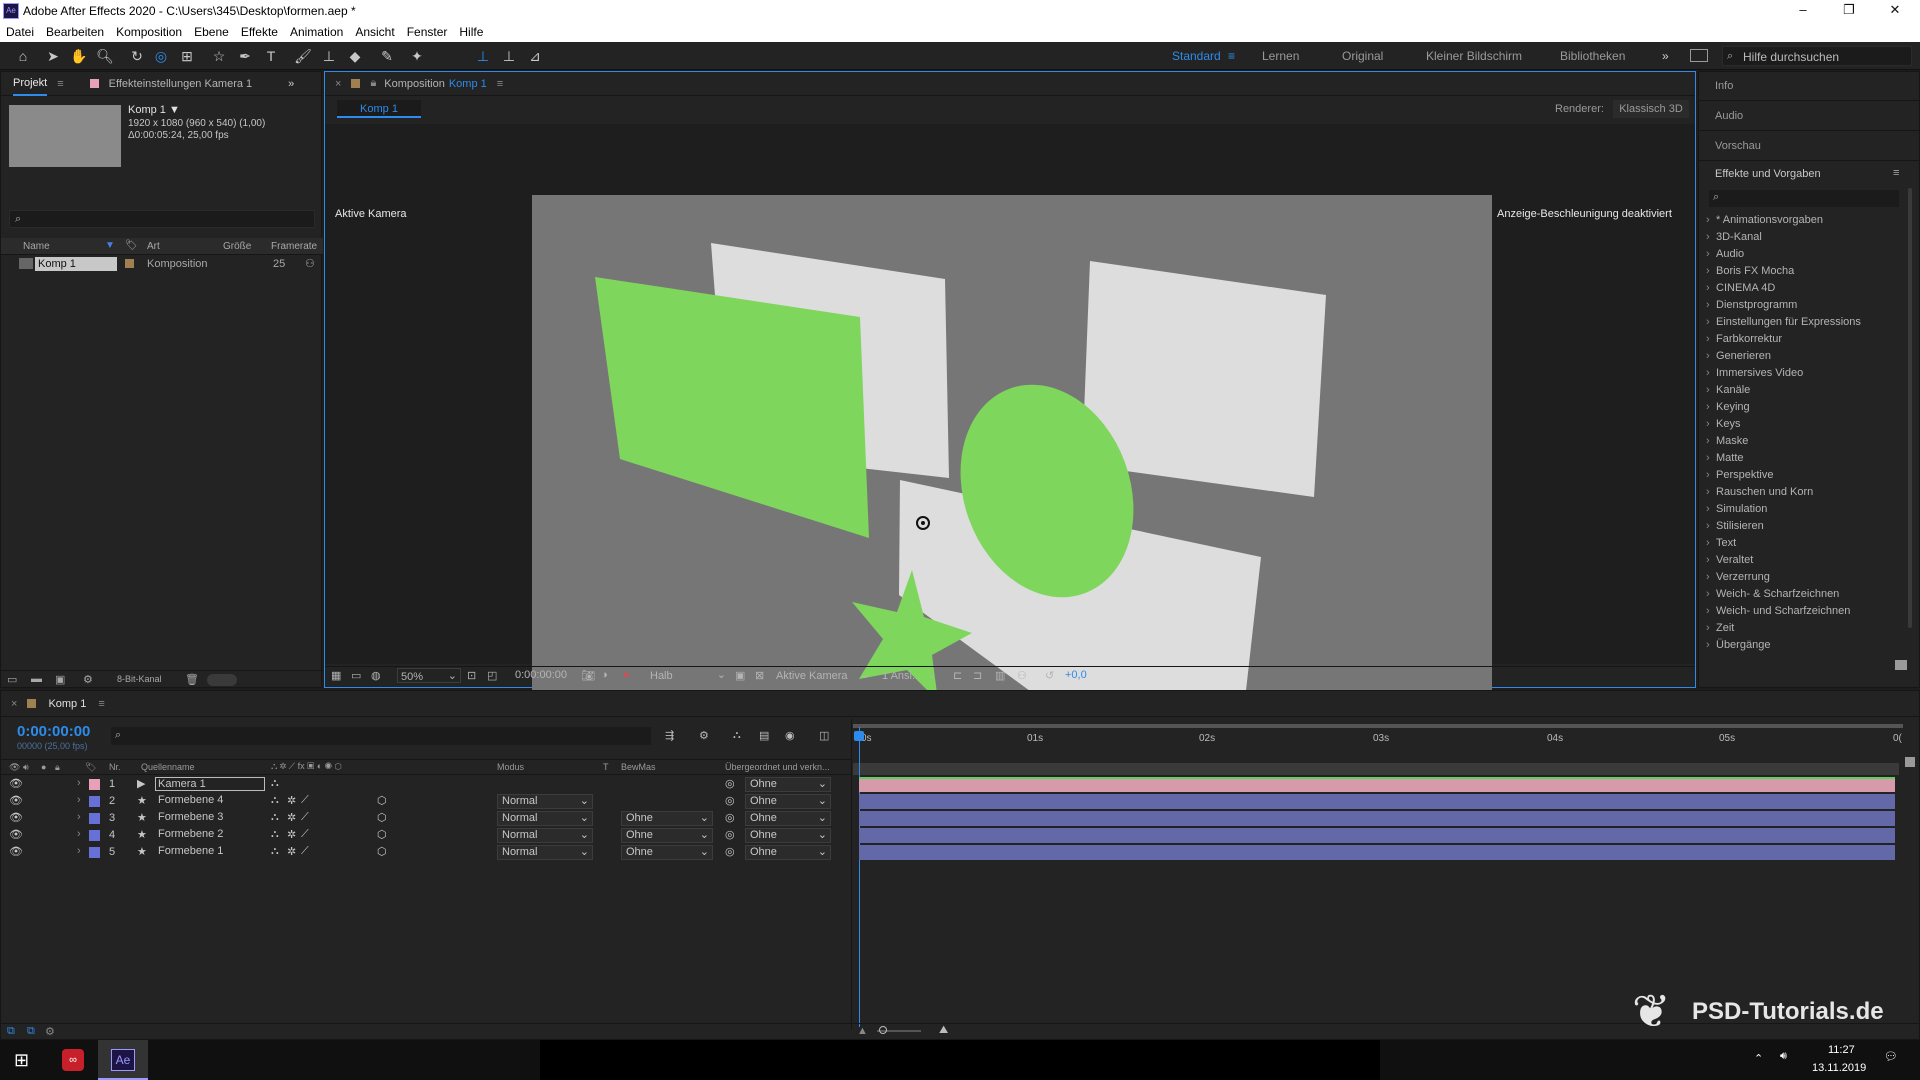 This screenshot has width=1920, height=1080. Describe the element at coordinates (154, 110) in the screenshot. I see `comp-name: Komp 1 ▼` at that location.